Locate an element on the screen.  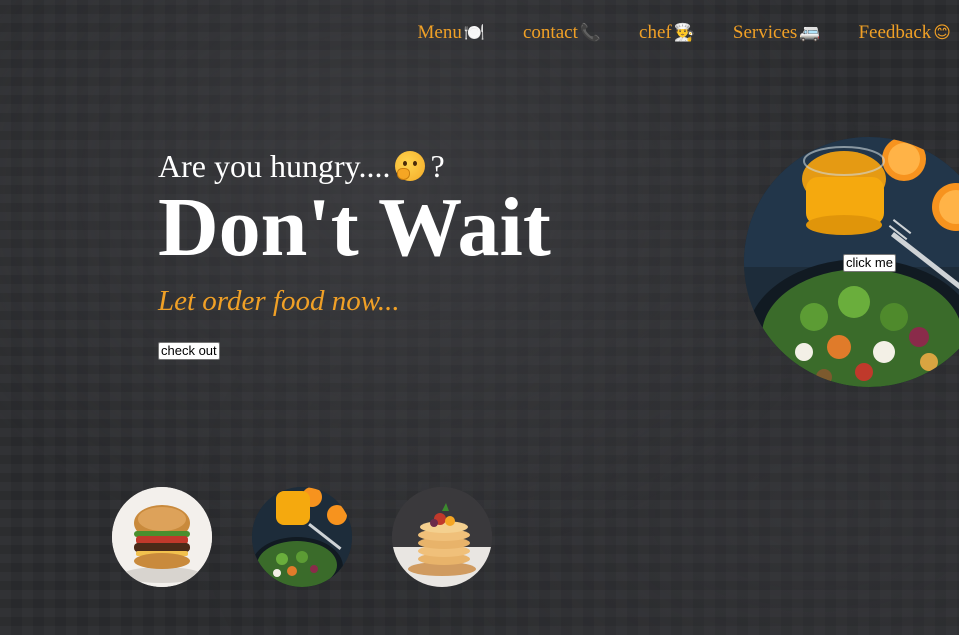
nav-item-contact: contact 📞 is located at coordinates (562, 33).